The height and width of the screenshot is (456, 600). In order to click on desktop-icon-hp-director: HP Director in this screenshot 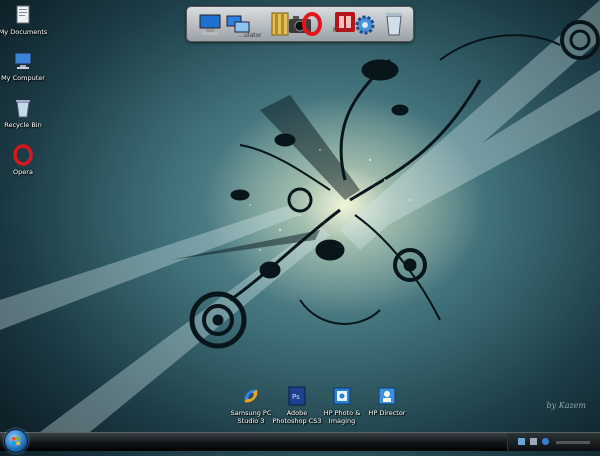, I will do `click(387, 401)`.